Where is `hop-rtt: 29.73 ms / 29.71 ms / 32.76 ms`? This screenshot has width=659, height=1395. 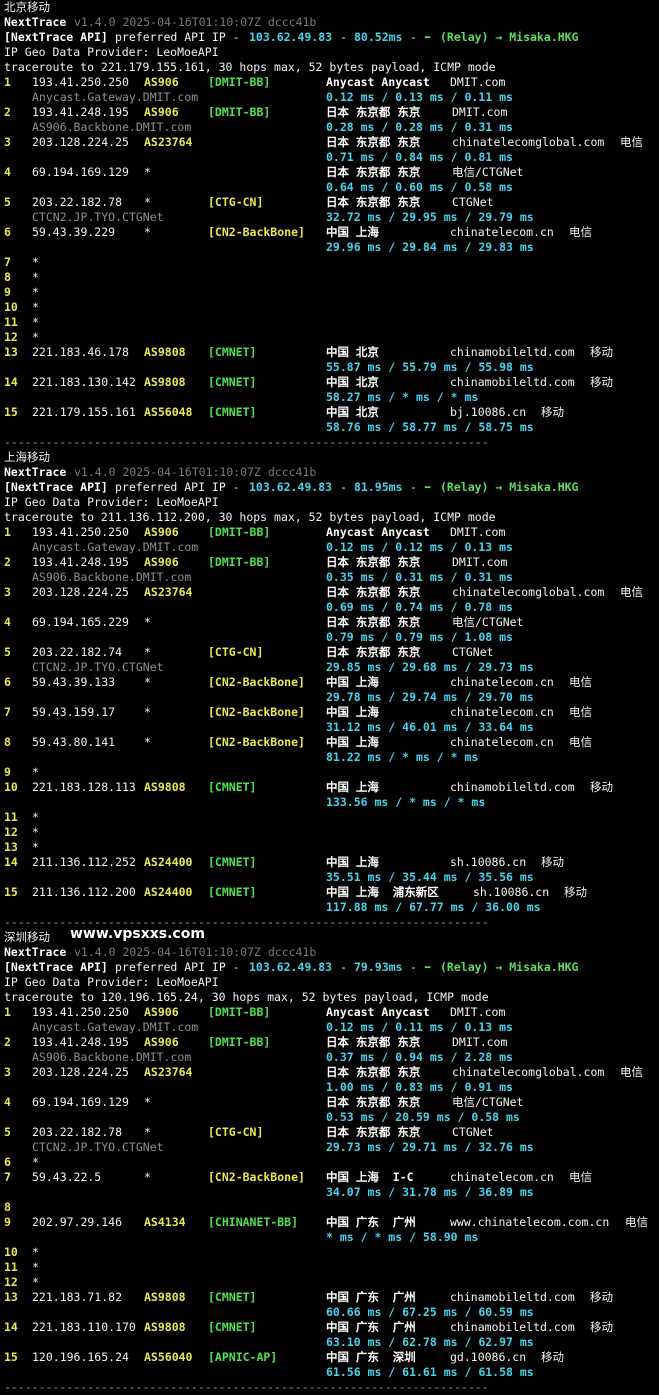
hop-rtt: 29.73 ms / 29.71 ms / 32.76 ms is located at coordinates (430, 1147).